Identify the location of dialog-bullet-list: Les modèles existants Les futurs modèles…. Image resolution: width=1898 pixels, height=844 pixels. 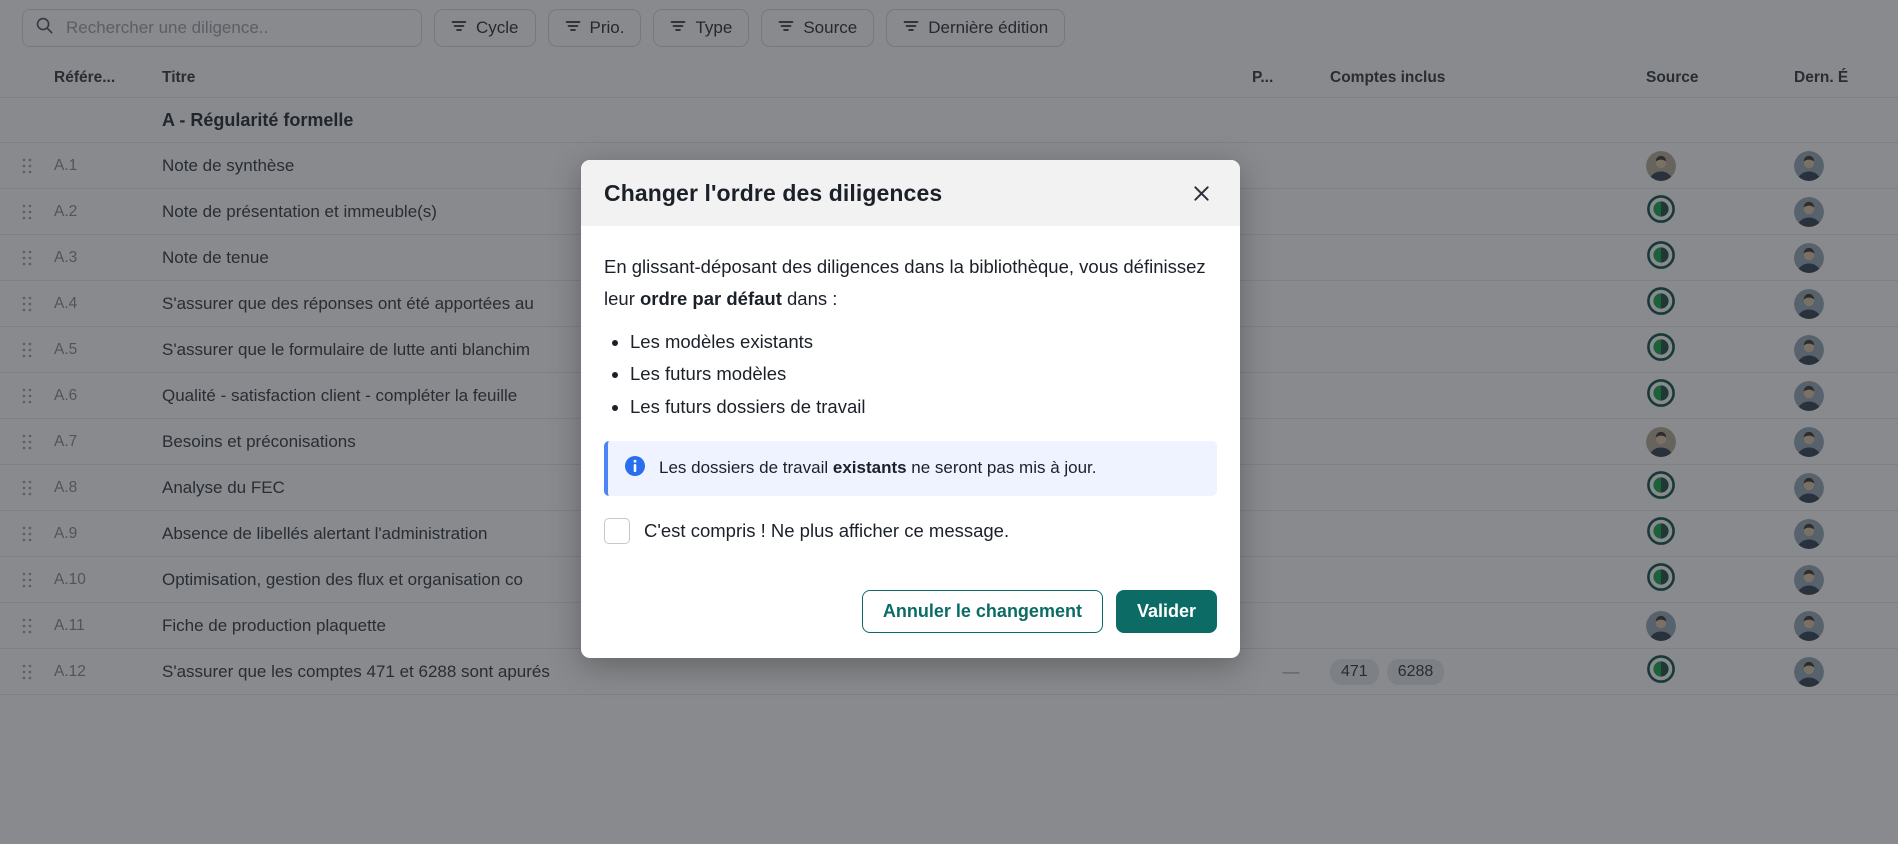
(910, 374).